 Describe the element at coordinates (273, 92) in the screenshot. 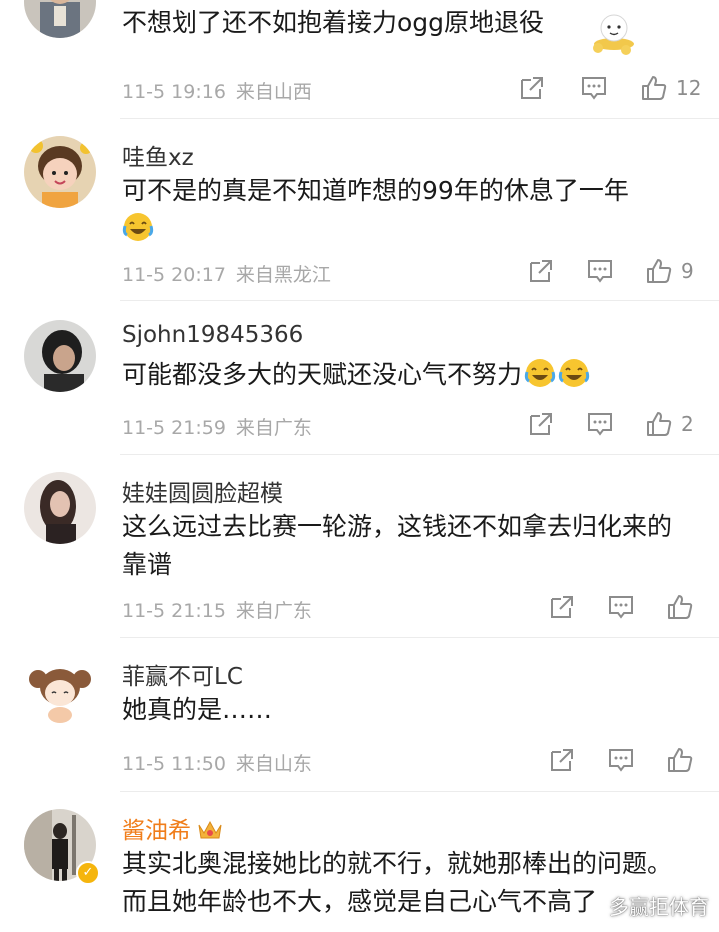

I see `comment-location: 来自山西` at that location.